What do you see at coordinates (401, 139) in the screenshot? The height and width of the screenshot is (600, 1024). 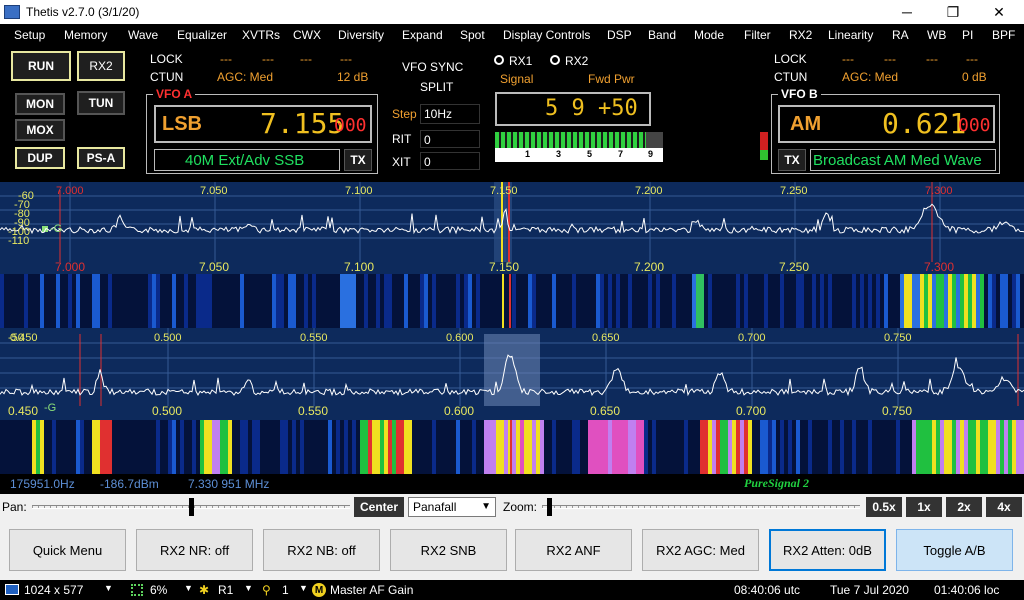 I see `rit-label: RIT` at bounding box center [401, 139].